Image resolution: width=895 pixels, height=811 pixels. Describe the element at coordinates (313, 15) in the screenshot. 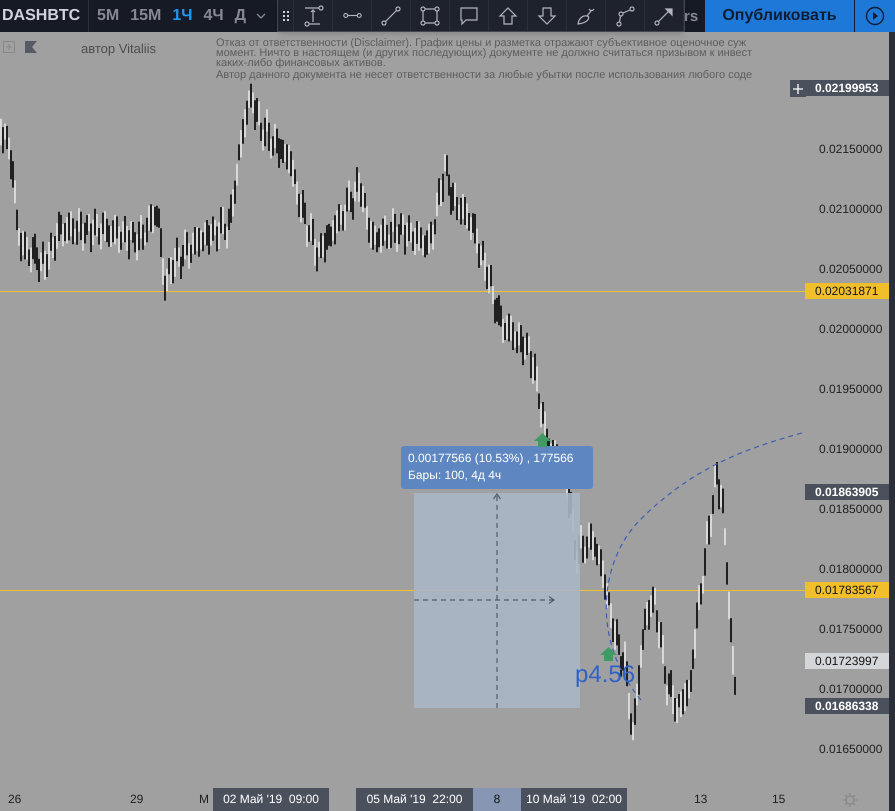

I see `price-range-icon` at that location.